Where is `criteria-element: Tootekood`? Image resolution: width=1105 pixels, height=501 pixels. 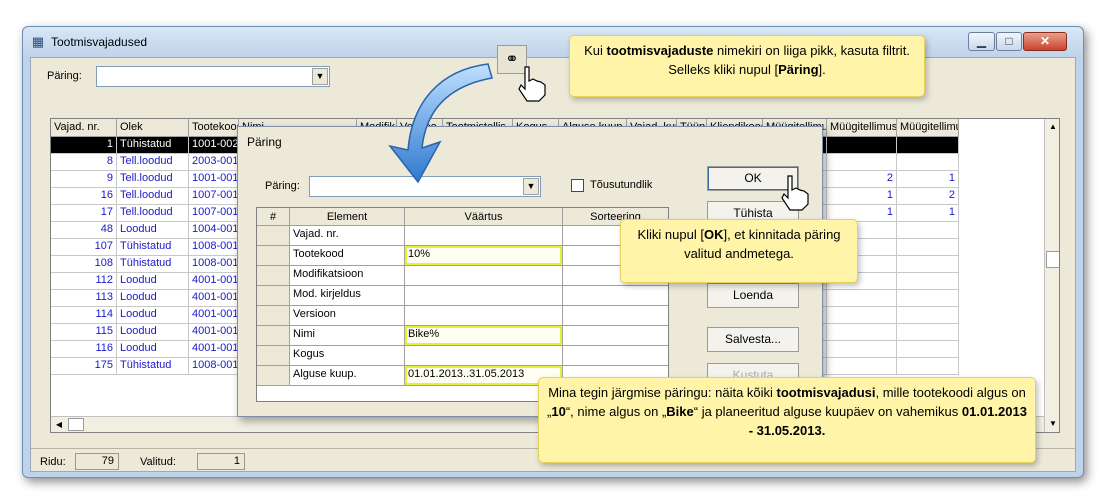 criteria-element: Tootekood is located at coordinates (347, 256).